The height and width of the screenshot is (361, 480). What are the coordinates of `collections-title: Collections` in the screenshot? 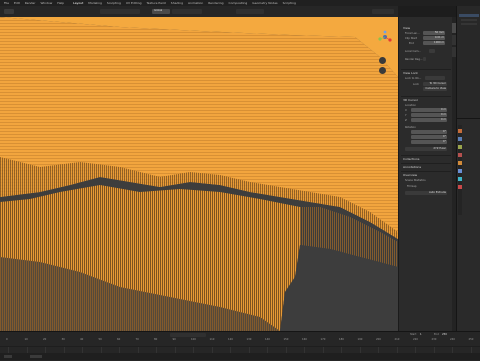 It's located at (411, 159).